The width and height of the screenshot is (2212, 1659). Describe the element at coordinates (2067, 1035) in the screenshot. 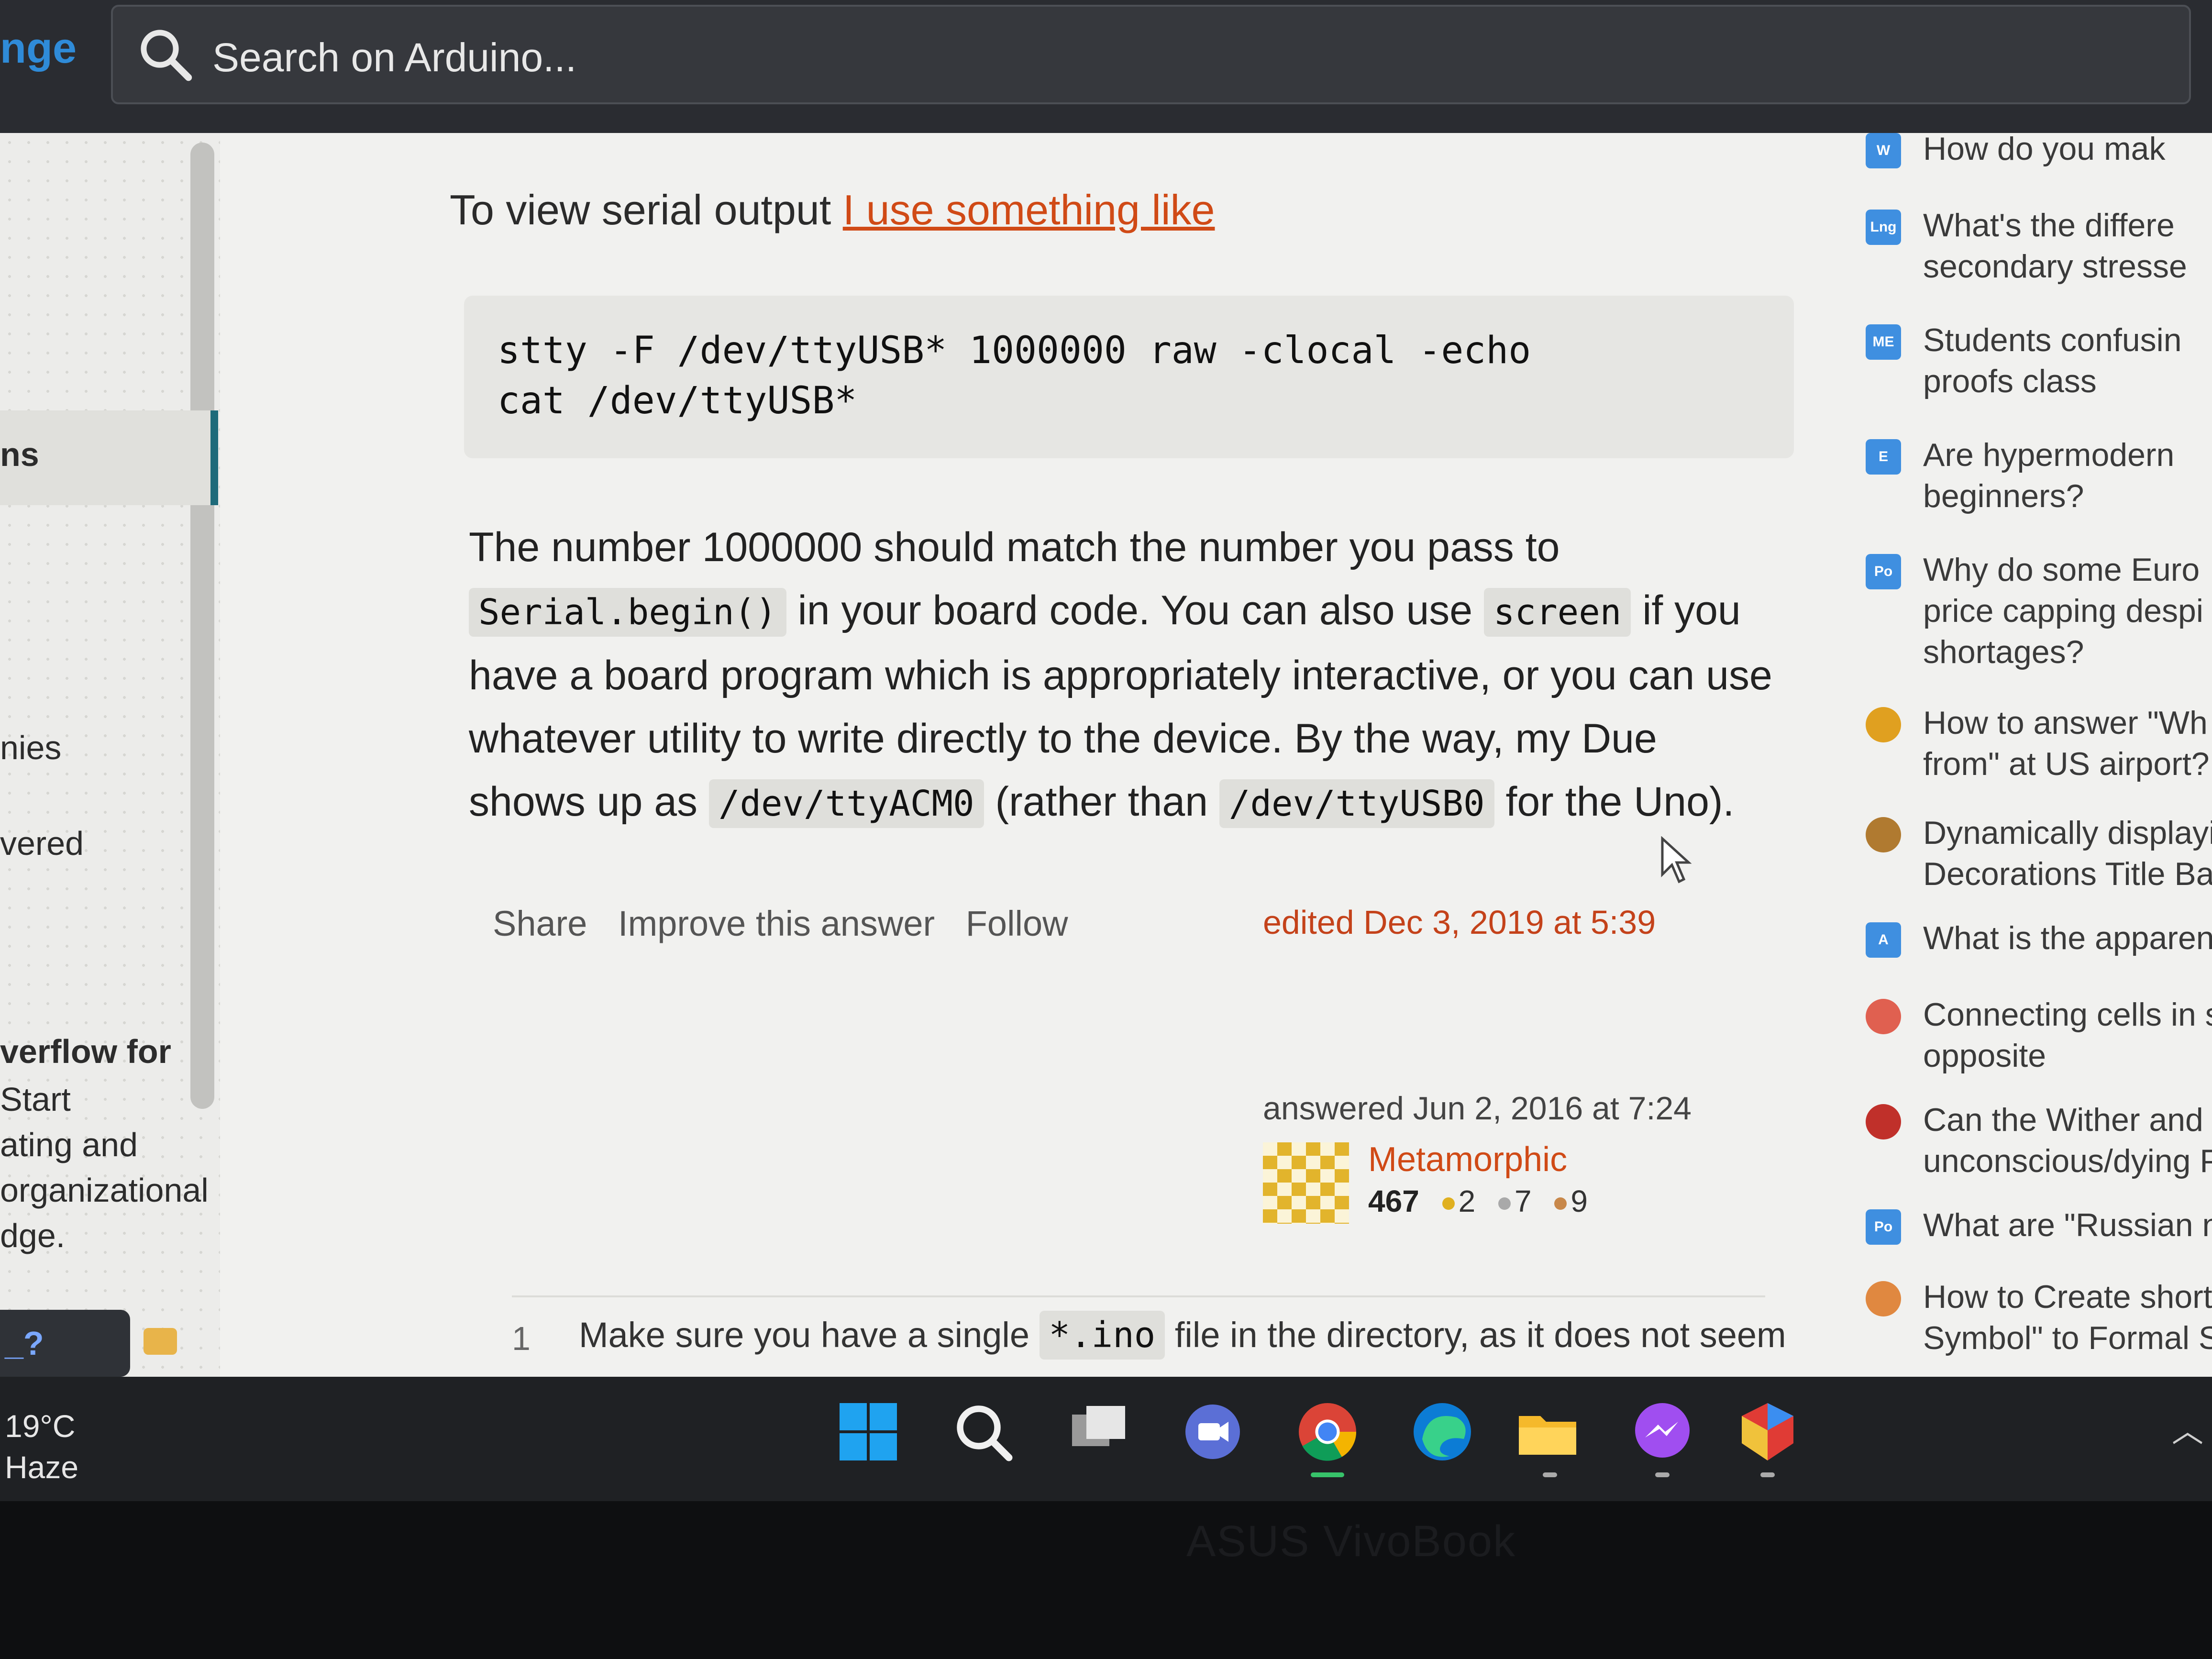

I see `hot-question-title: Connecting cells in se opposite` at that location.